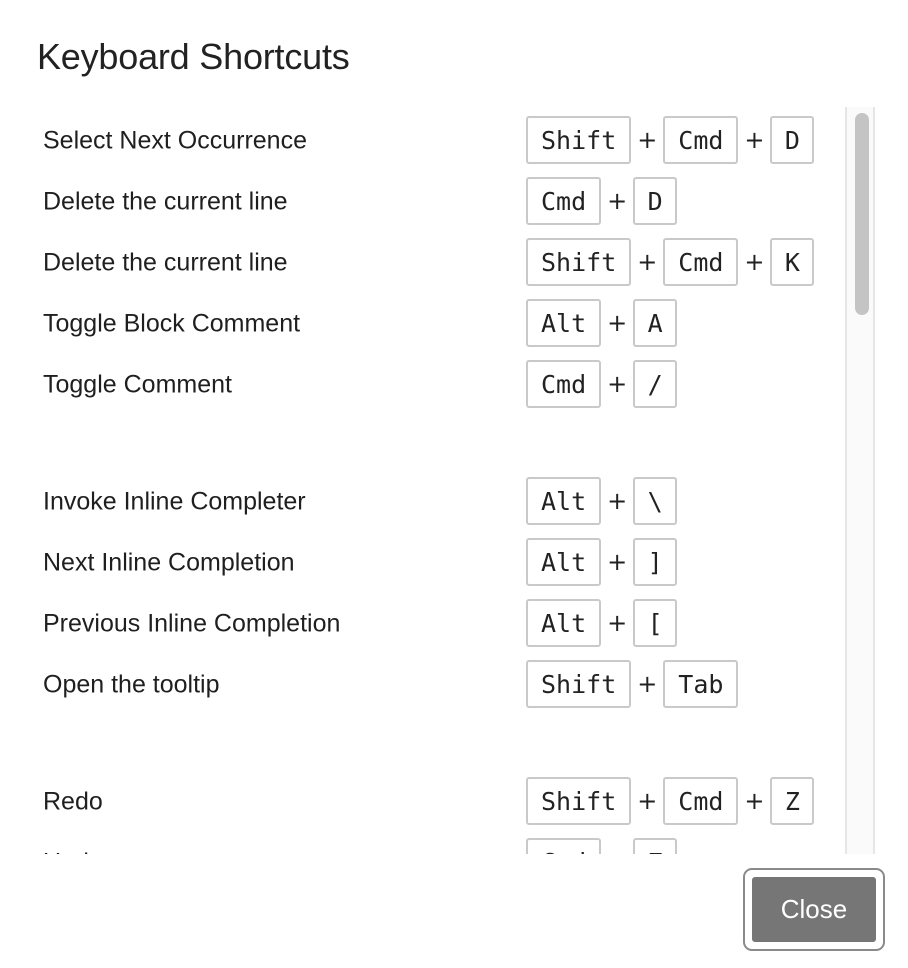 This screenshot has width=908, height=968. What do you see at coordinates (422, 624) in the screenshot?
I see `shortcut-row: Previous Inline Completion Alt +[` at bounding box center [422, 624].